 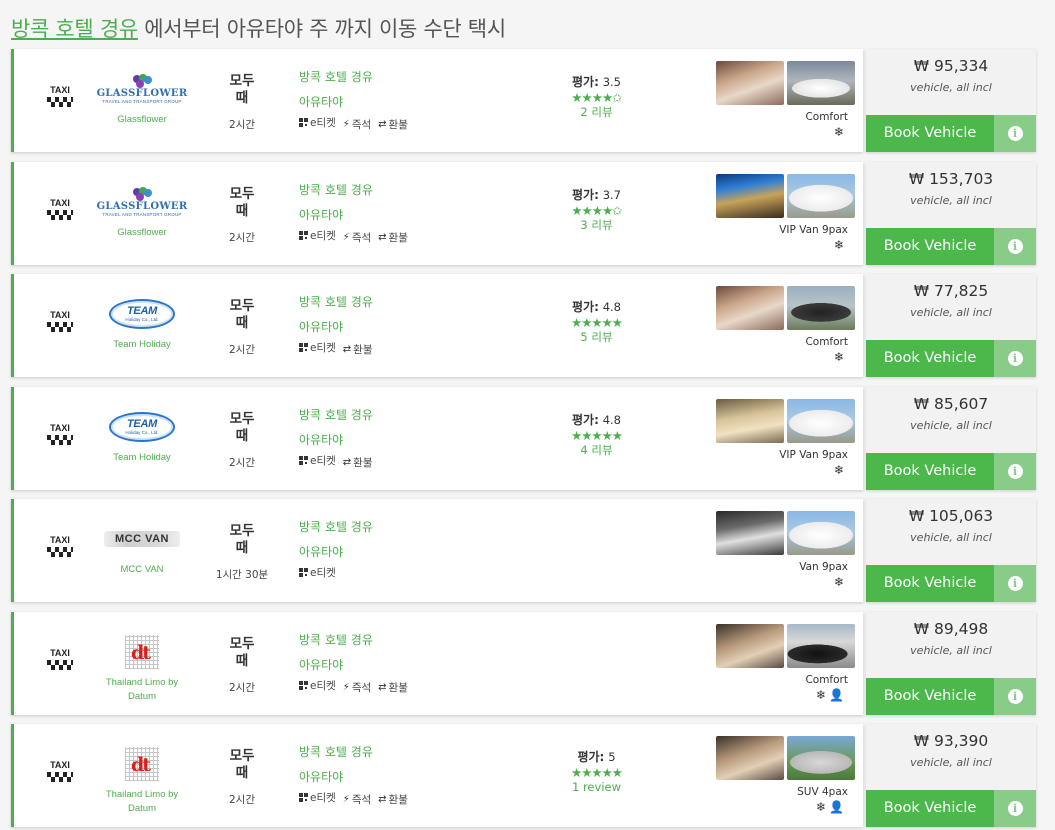 What do you see at coordinates (813, 455) in the screenshot?
I see `vehicle-type: VIP Van 9pax` at bounding box center [813, 455].